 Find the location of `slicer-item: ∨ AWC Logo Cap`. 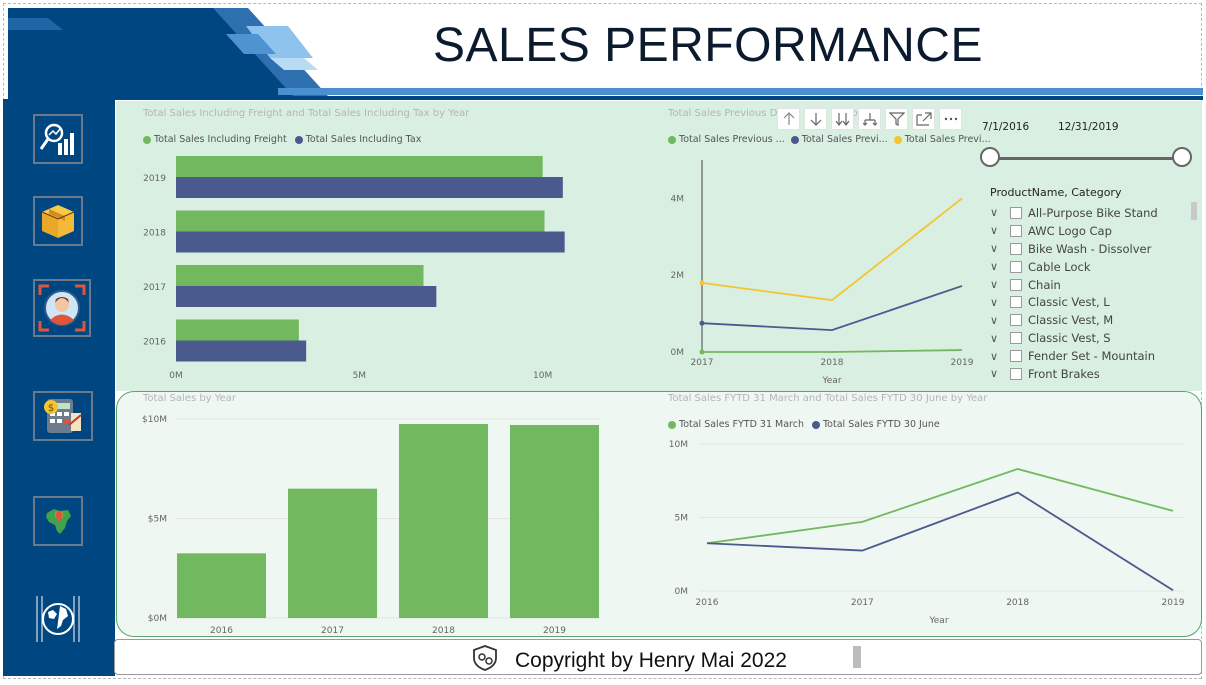

slicer-item: ∨ AWC Logo Cap is located at coordinates (1085, 231).